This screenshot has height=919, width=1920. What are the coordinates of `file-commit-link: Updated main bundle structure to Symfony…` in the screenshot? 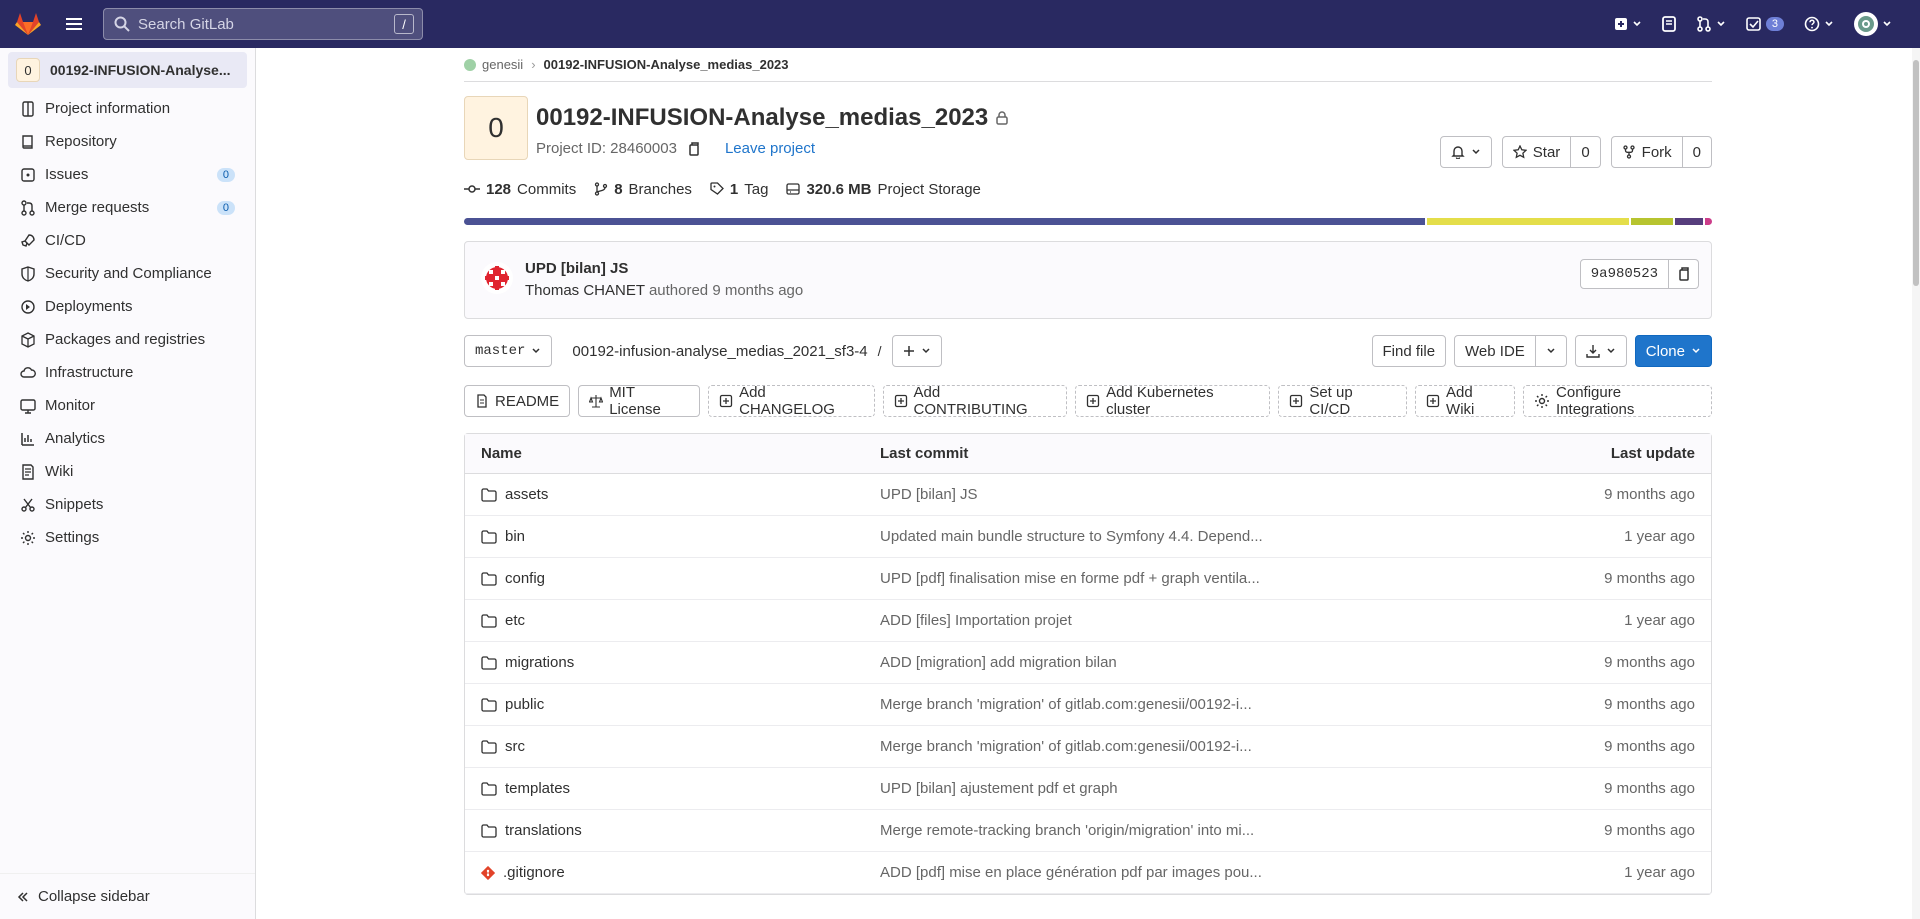 It's located at (1071, 536).